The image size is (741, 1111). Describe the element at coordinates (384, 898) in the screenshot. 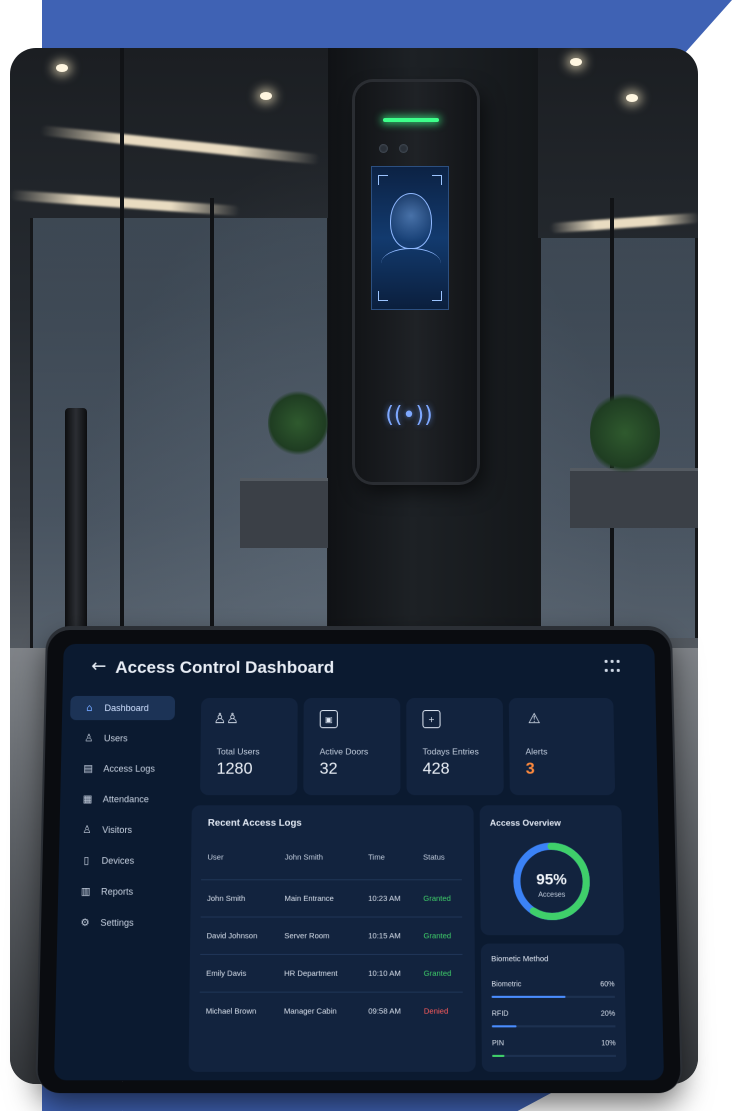

I see `log-time: 10:23 AM` at that location.